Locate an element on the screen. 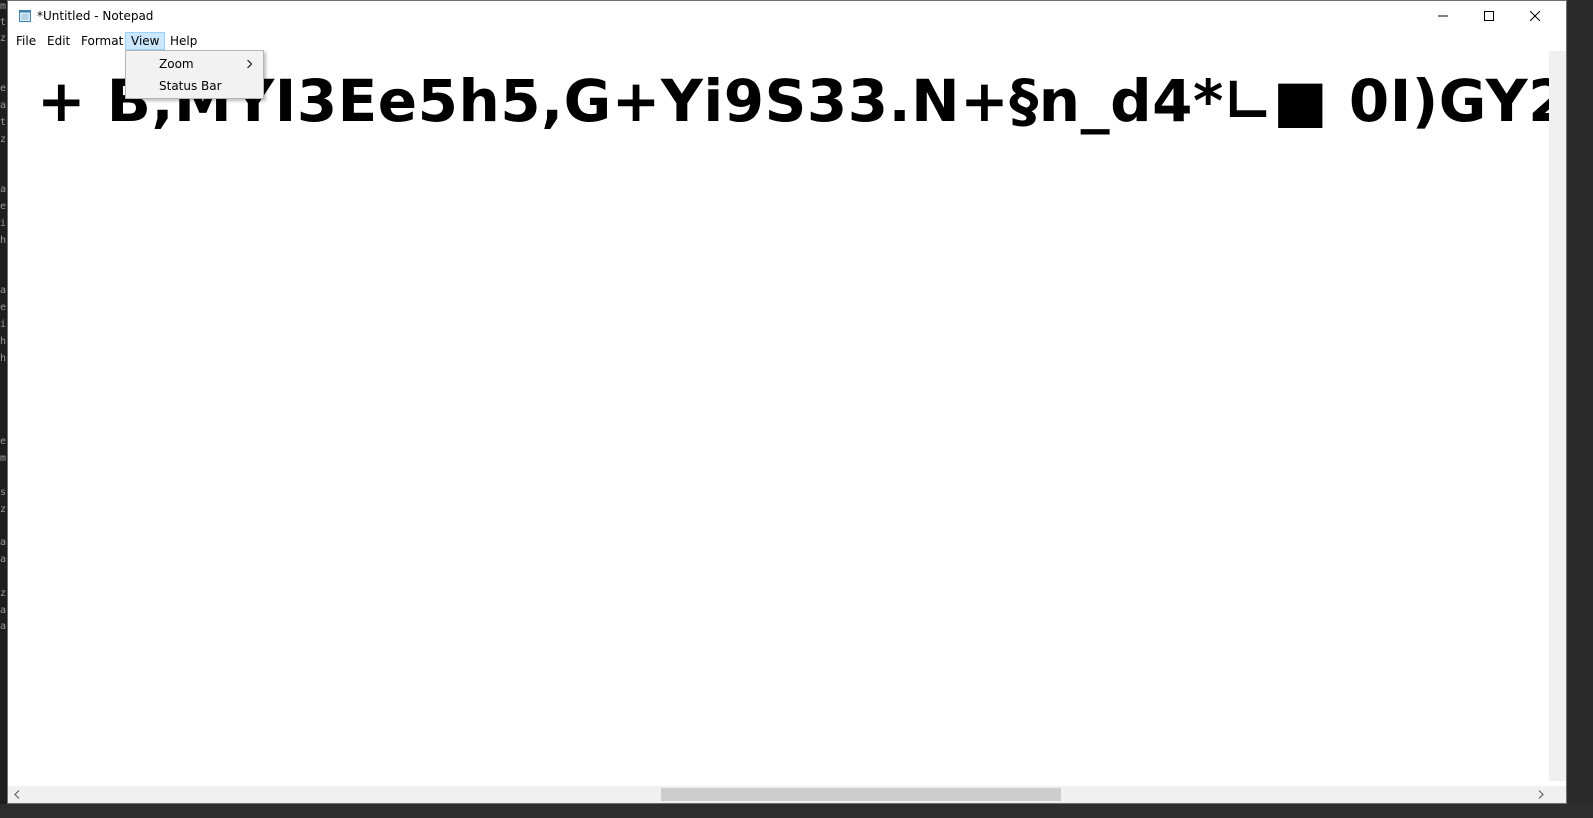  close-icon is located at coordinates (1535, 16).